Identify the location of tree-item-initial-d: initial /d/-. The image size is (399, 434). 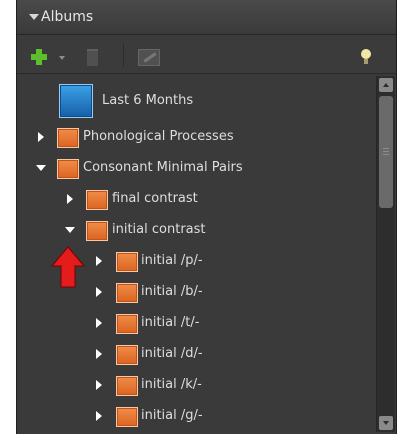
(196, 354).